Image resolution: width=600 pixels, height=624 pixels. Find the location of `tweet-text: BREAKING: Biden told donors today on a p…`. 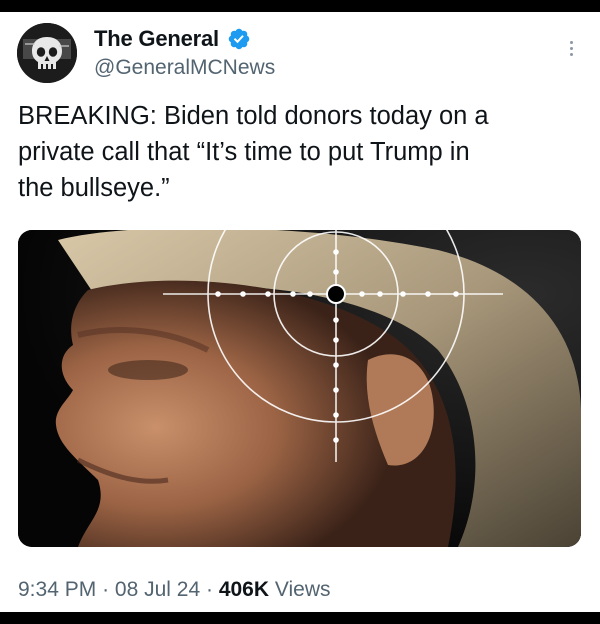

tweet-text: BREAKING: Biden told donors today on a p… is located at coordinates (253, 152).